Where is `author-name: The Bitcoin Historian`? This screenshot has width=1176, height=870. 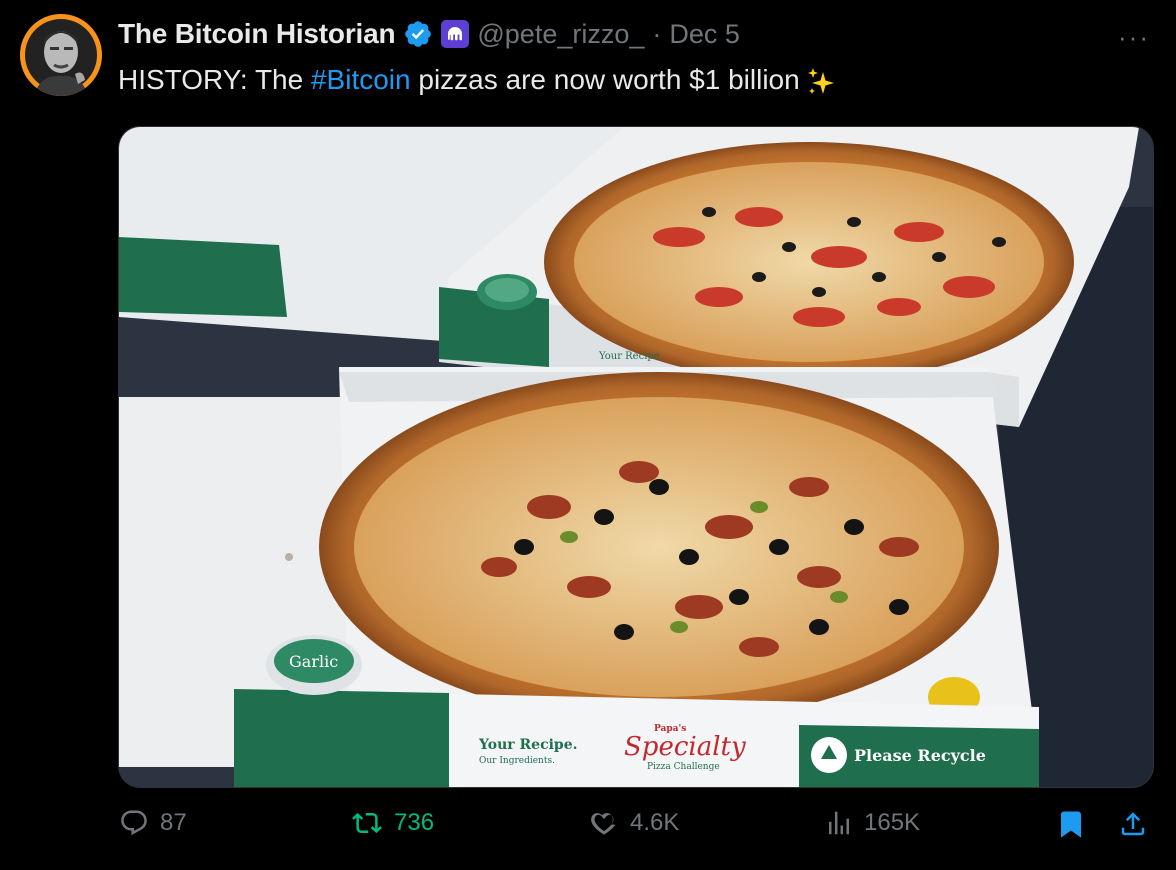 author-name: The Bitcoin Historian is located at coordinates (257, 34).